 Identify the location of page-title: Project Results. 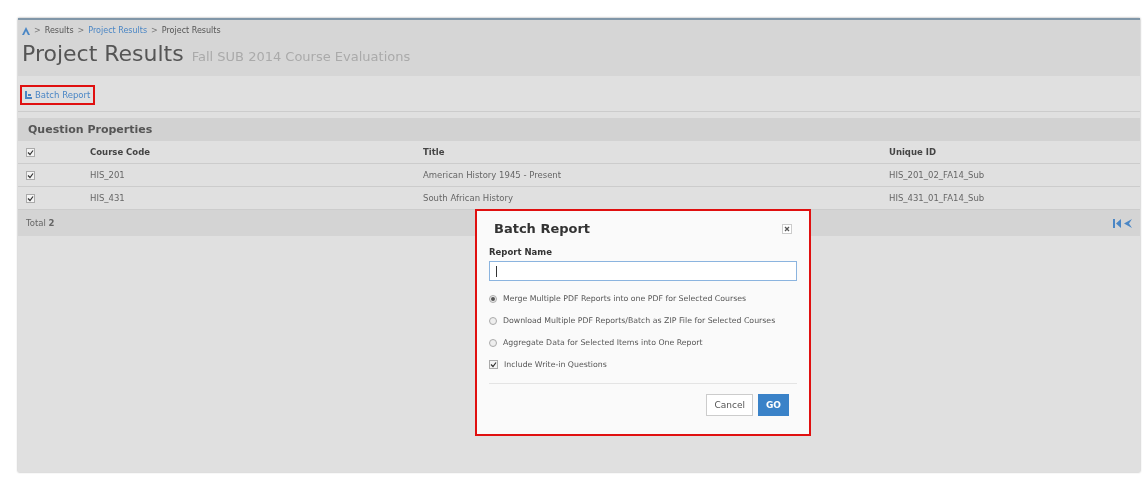
(103, 53).